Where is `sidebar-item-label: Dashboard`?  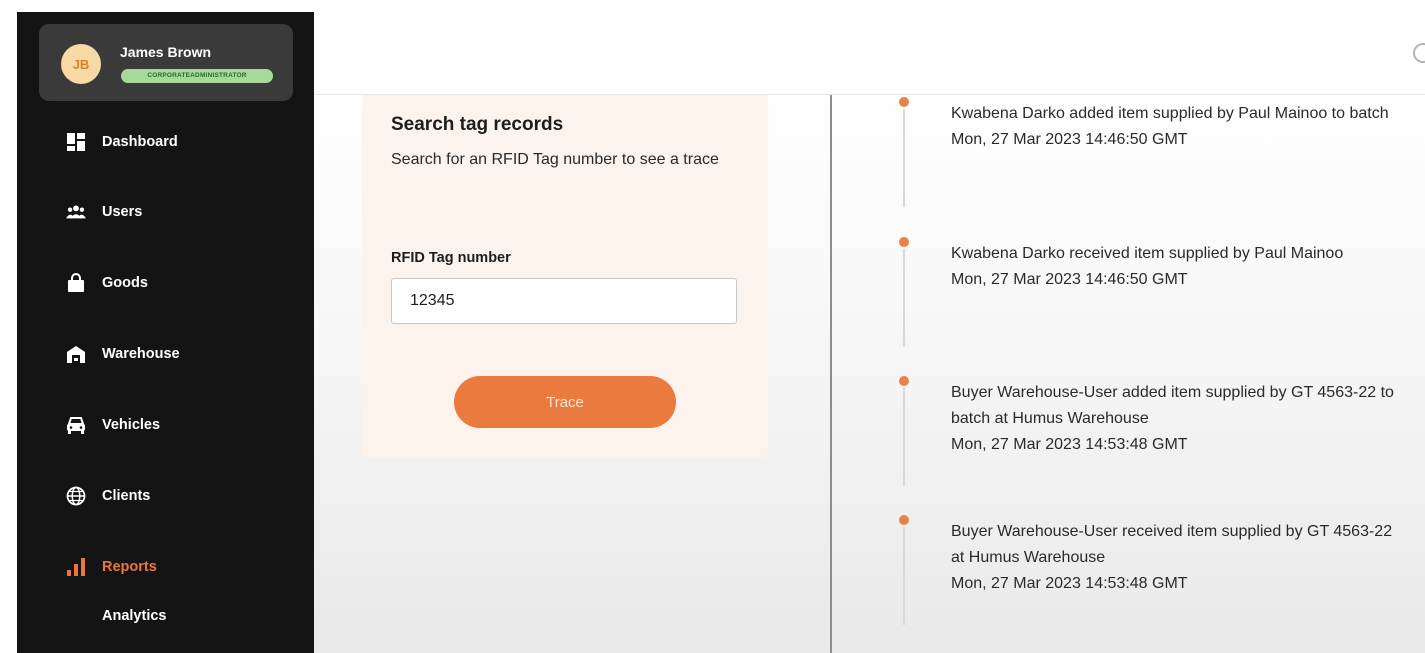
sidebar-item-label: Dashboard is located at coordinates (140, 142).